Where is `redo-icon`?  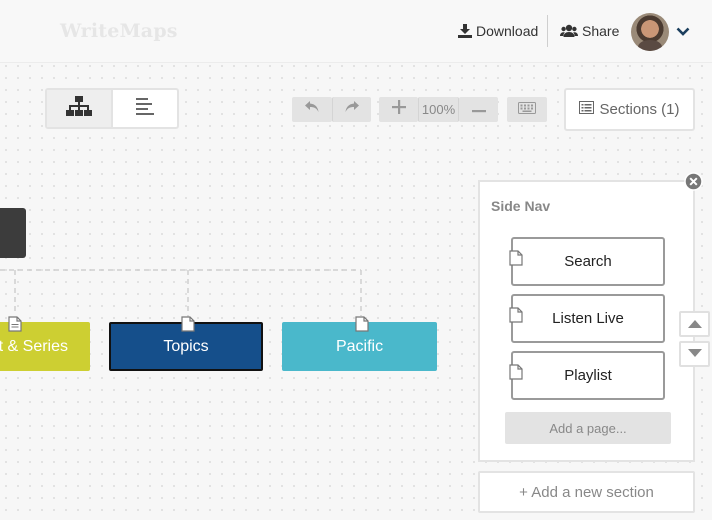 redo-icon is located at coordinates (352, 109).